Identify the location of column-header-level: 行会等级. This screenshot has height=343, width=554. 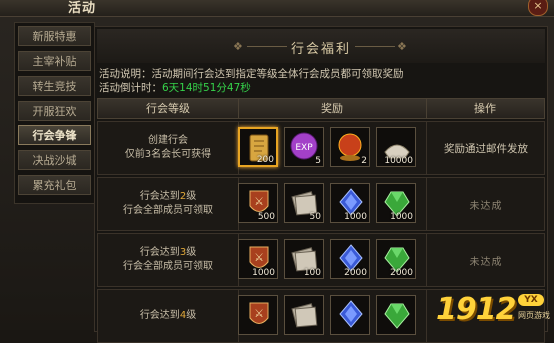
(168, 108).